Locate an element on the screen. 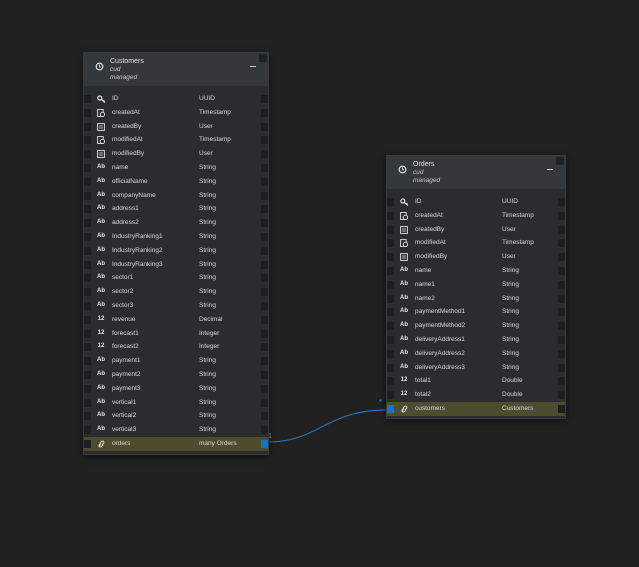 The width and height of the screenshot is (639, 567). field-row-revenue: 12 revenue Decimal is located at coordinates (176, 320).